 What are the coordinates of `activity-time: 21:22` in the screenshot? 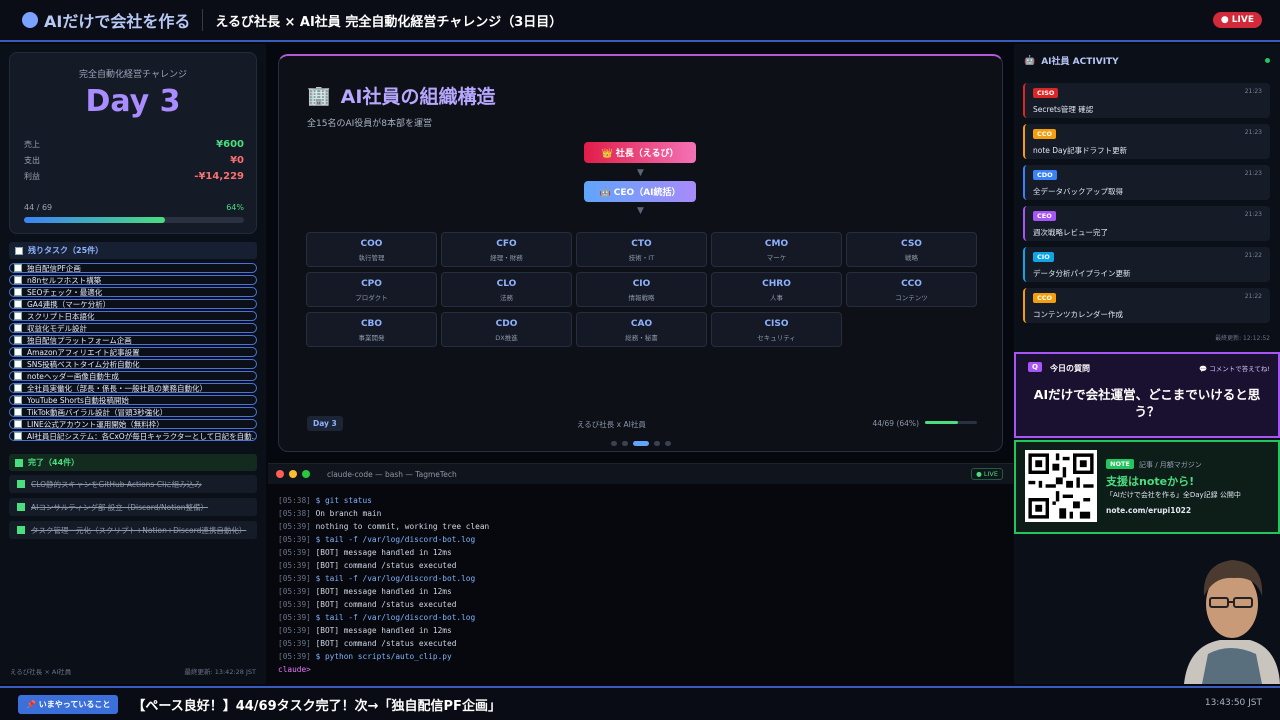 It's located at (1253, 296).